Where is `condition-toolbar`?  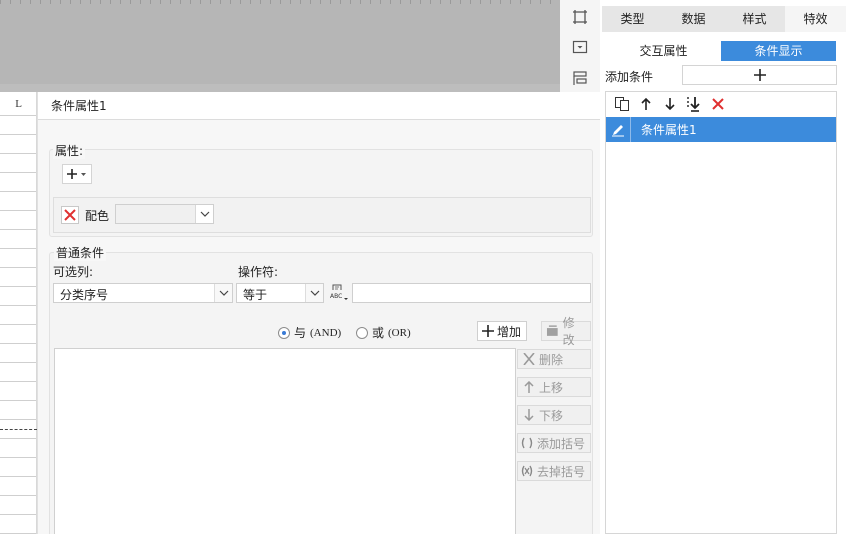
condition-toolbar is located at coordinates (721, 104).